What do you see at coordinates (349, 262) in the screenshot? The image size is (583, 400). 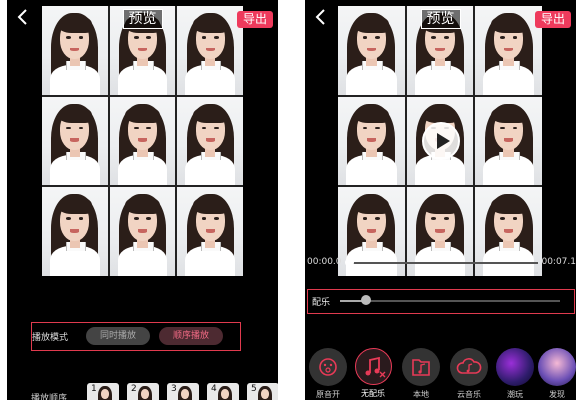 I see `playback-progress-knob` at bounding box center [349, 262].